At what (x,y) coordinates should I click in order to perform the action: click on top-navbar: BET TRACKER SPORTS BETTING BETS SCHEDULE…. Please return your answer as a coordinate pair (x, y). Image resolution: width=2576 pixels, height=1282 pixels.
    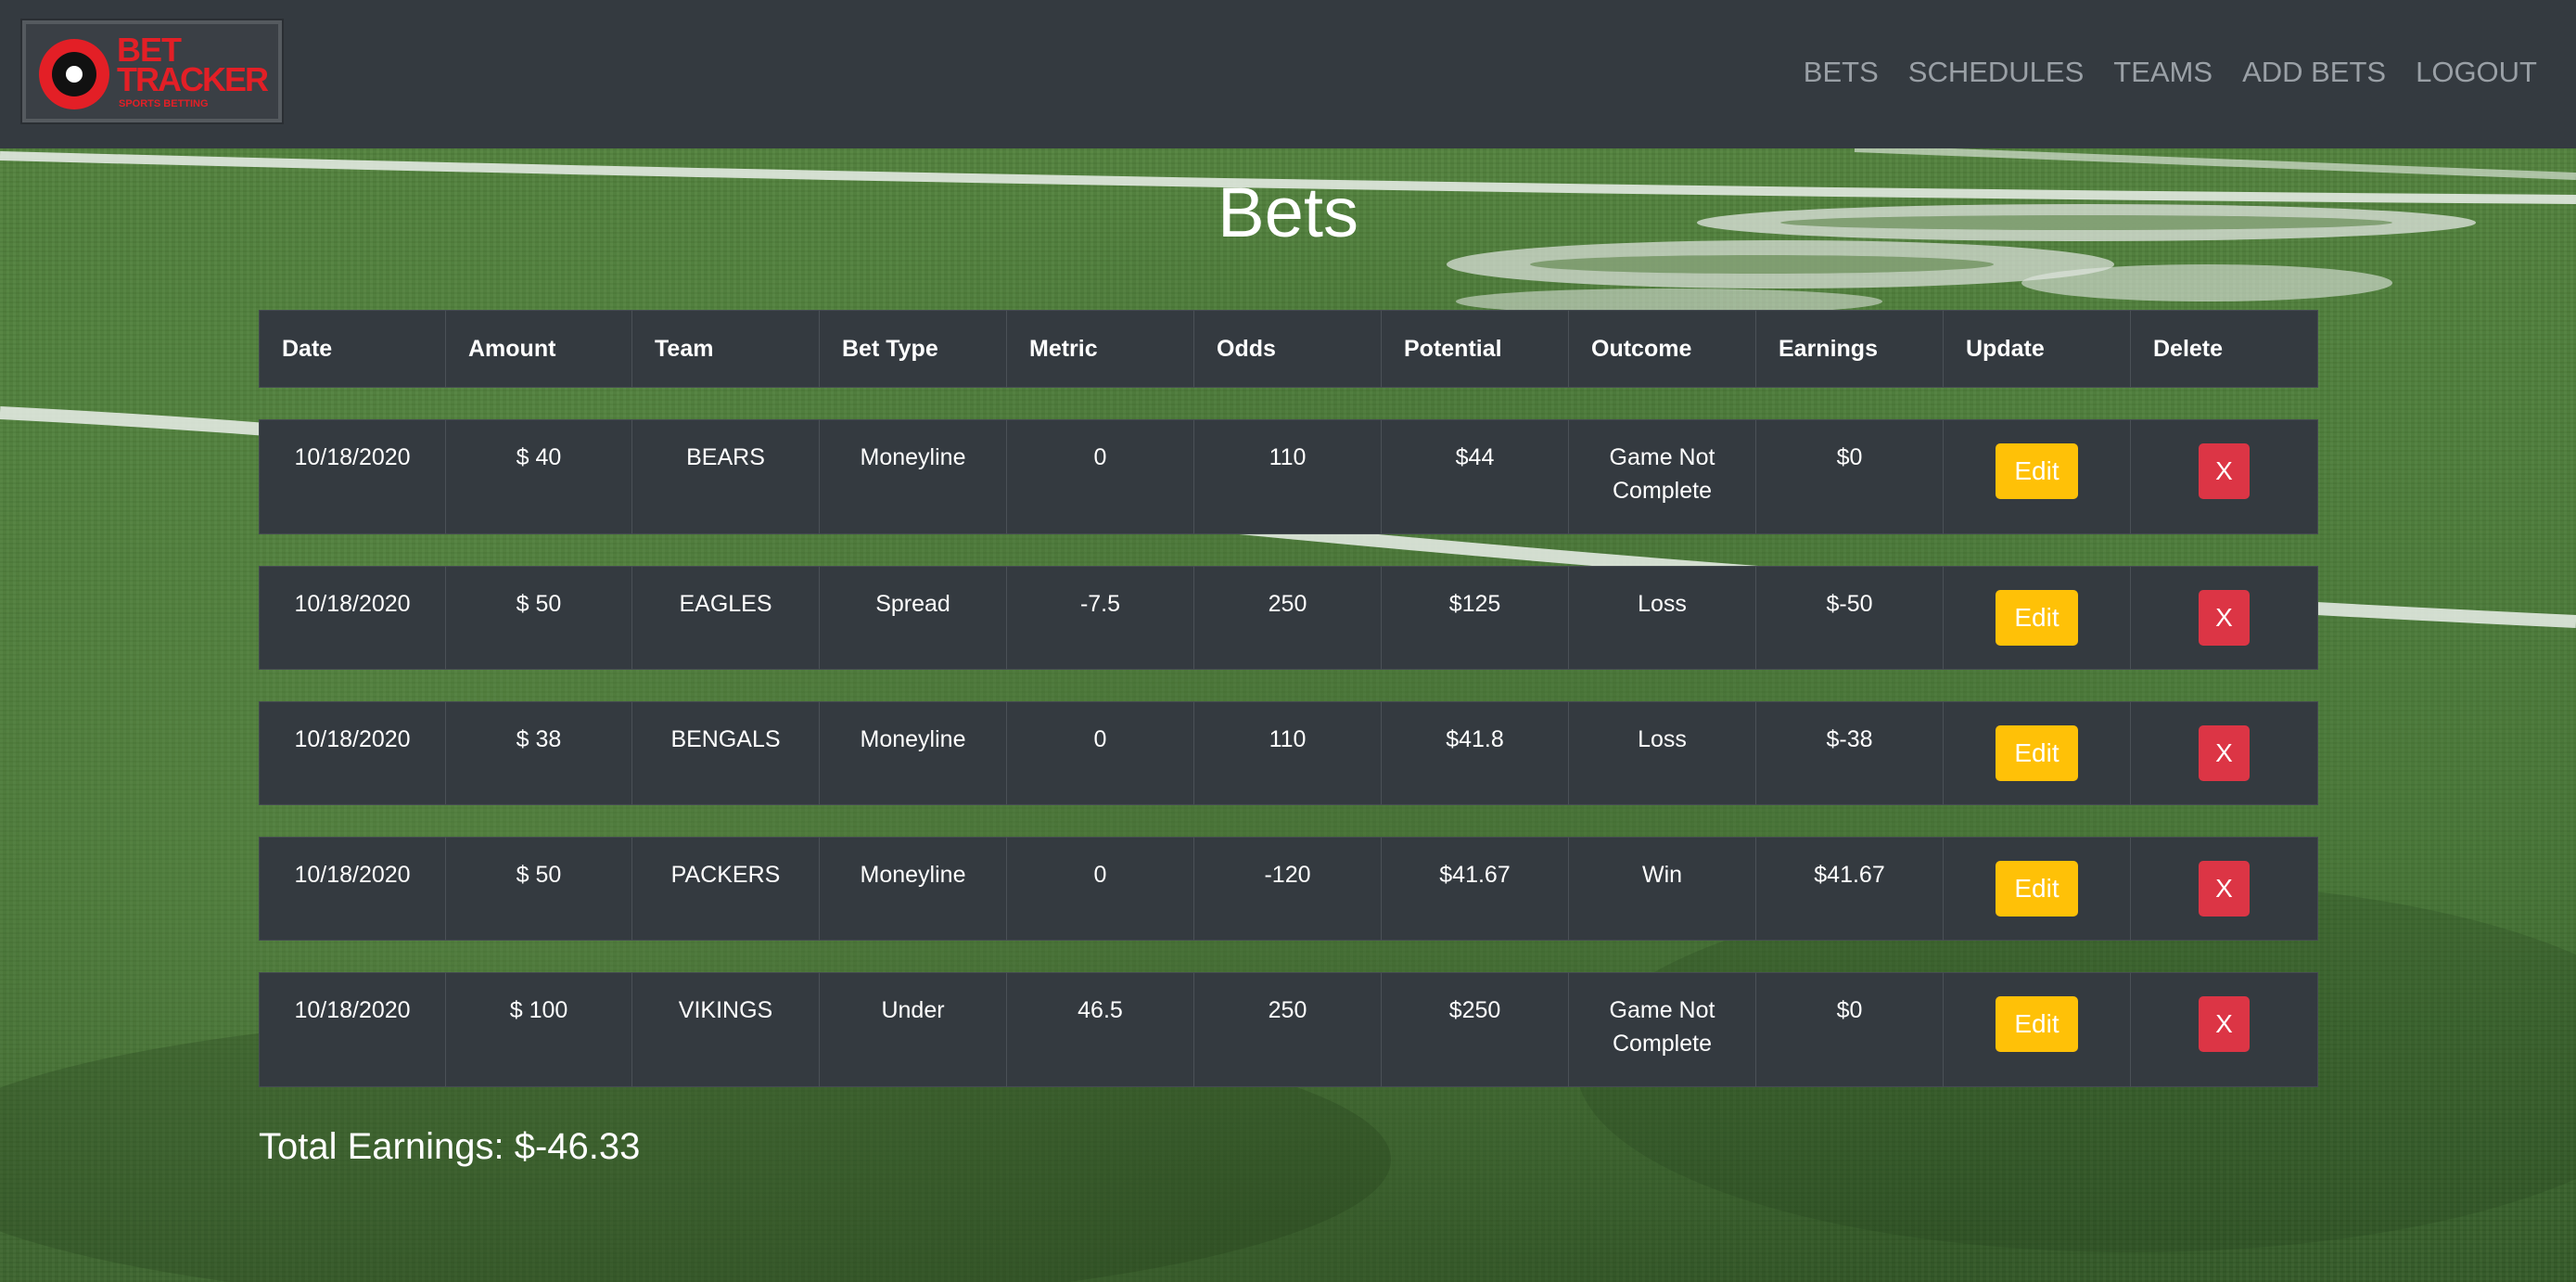
    Looking at the image, I should click on (1288, 74).